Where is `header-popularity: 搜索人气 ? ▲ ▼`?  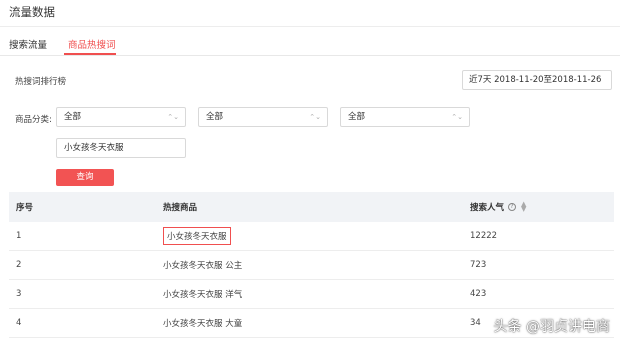
header-popularity: 搜索人气 ? ▲ ▼ is located at coordinates (498, 207).